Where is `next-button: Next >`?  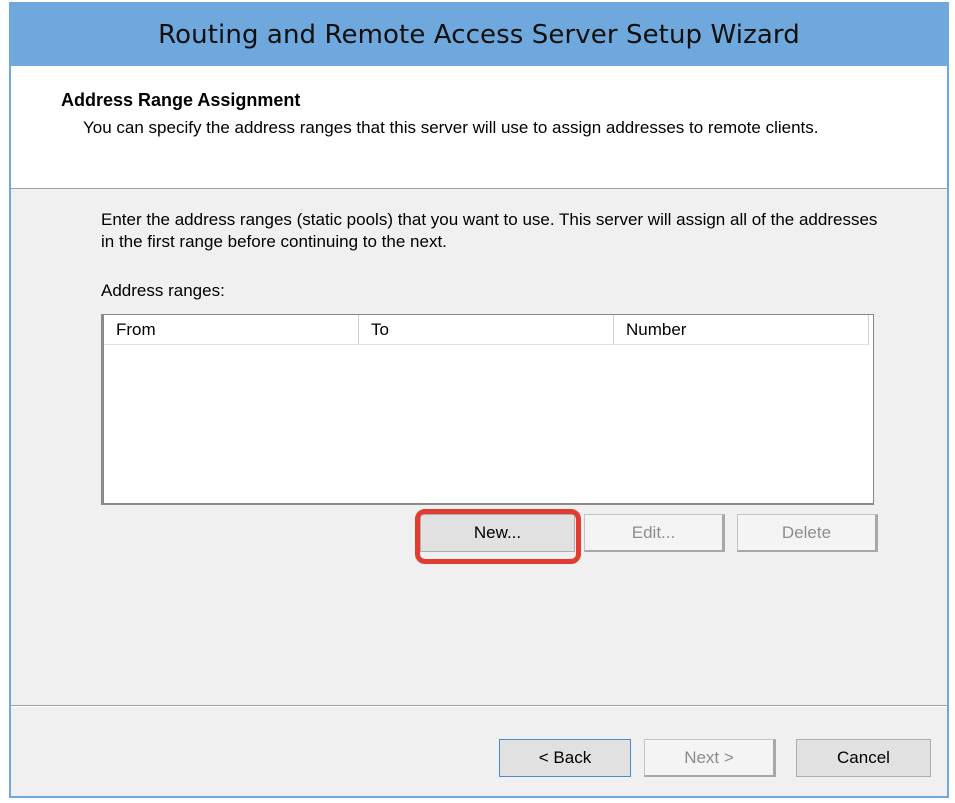 next-button: Next > is located at coordinates (710, 758).